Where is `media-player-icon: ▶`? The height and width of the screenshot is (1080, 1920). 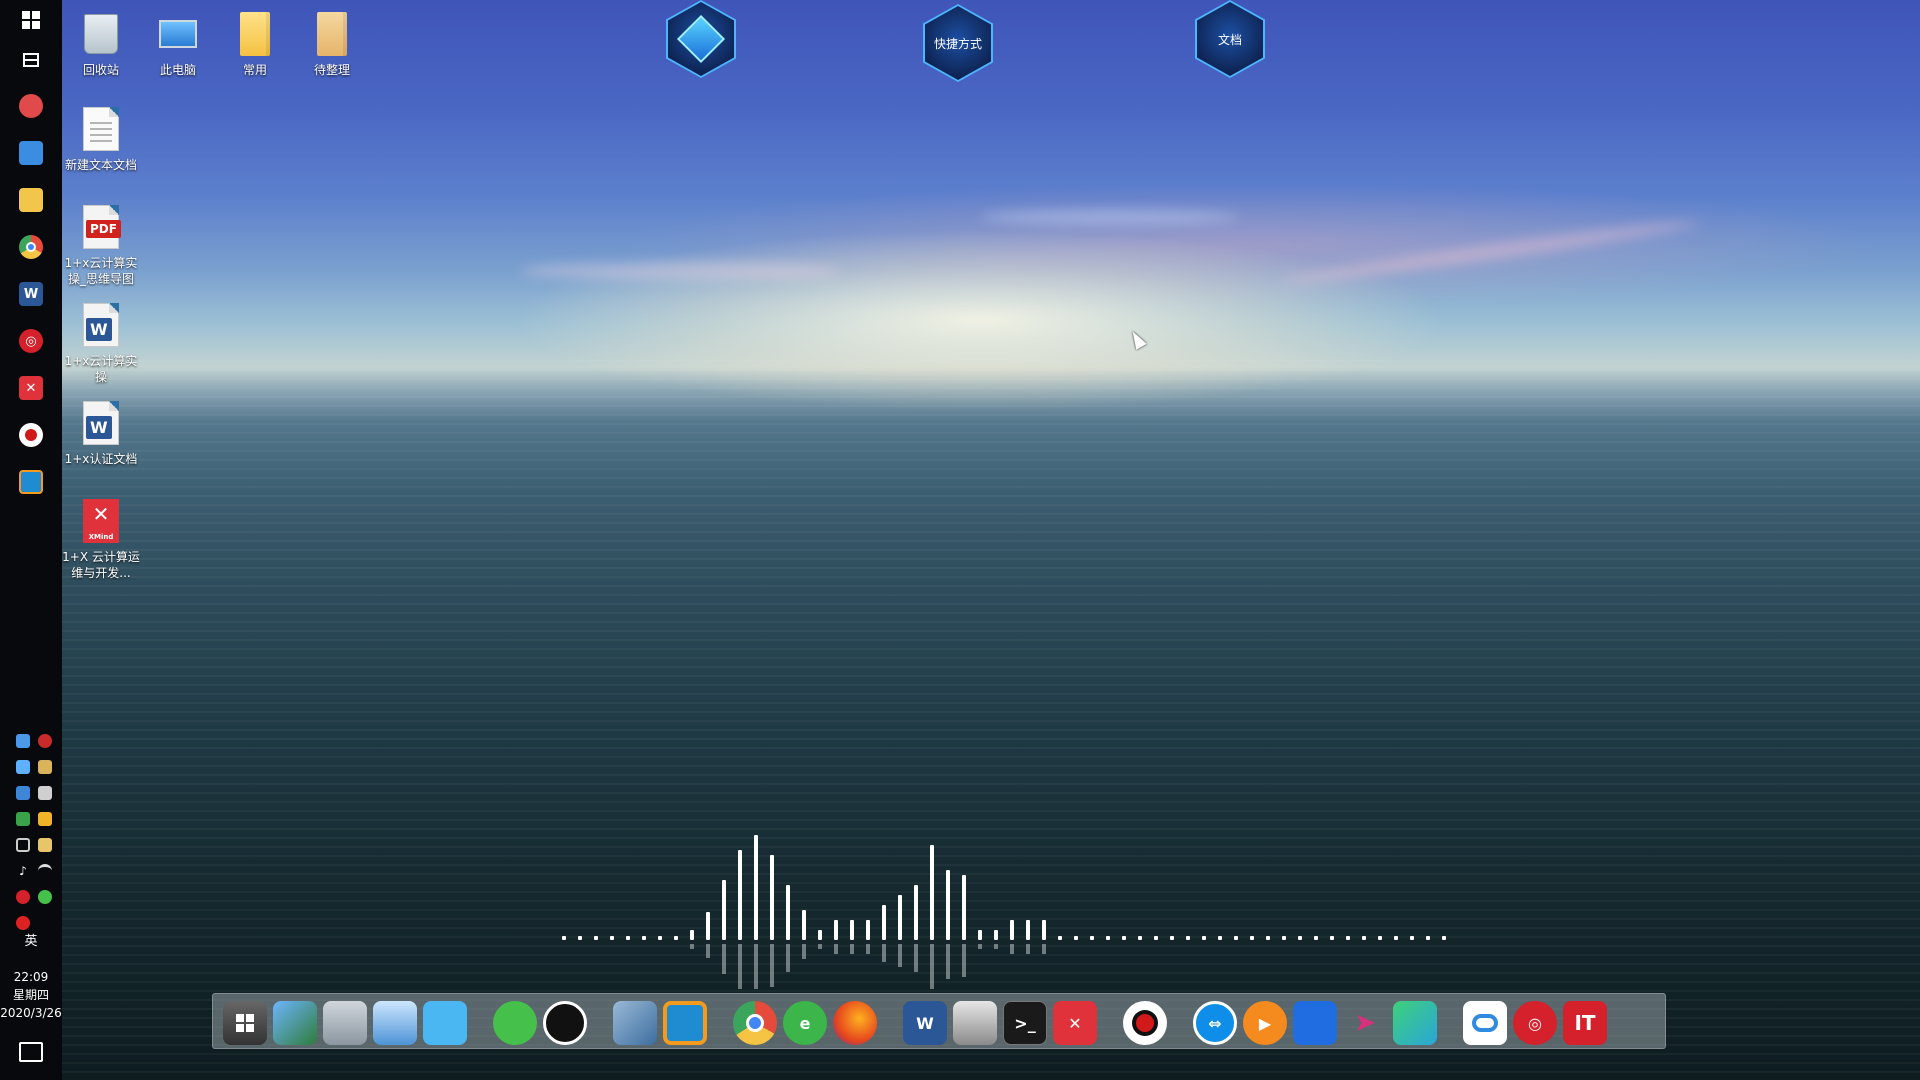
media-player-icon: ▶ is located at coordinates (1265, 1023).